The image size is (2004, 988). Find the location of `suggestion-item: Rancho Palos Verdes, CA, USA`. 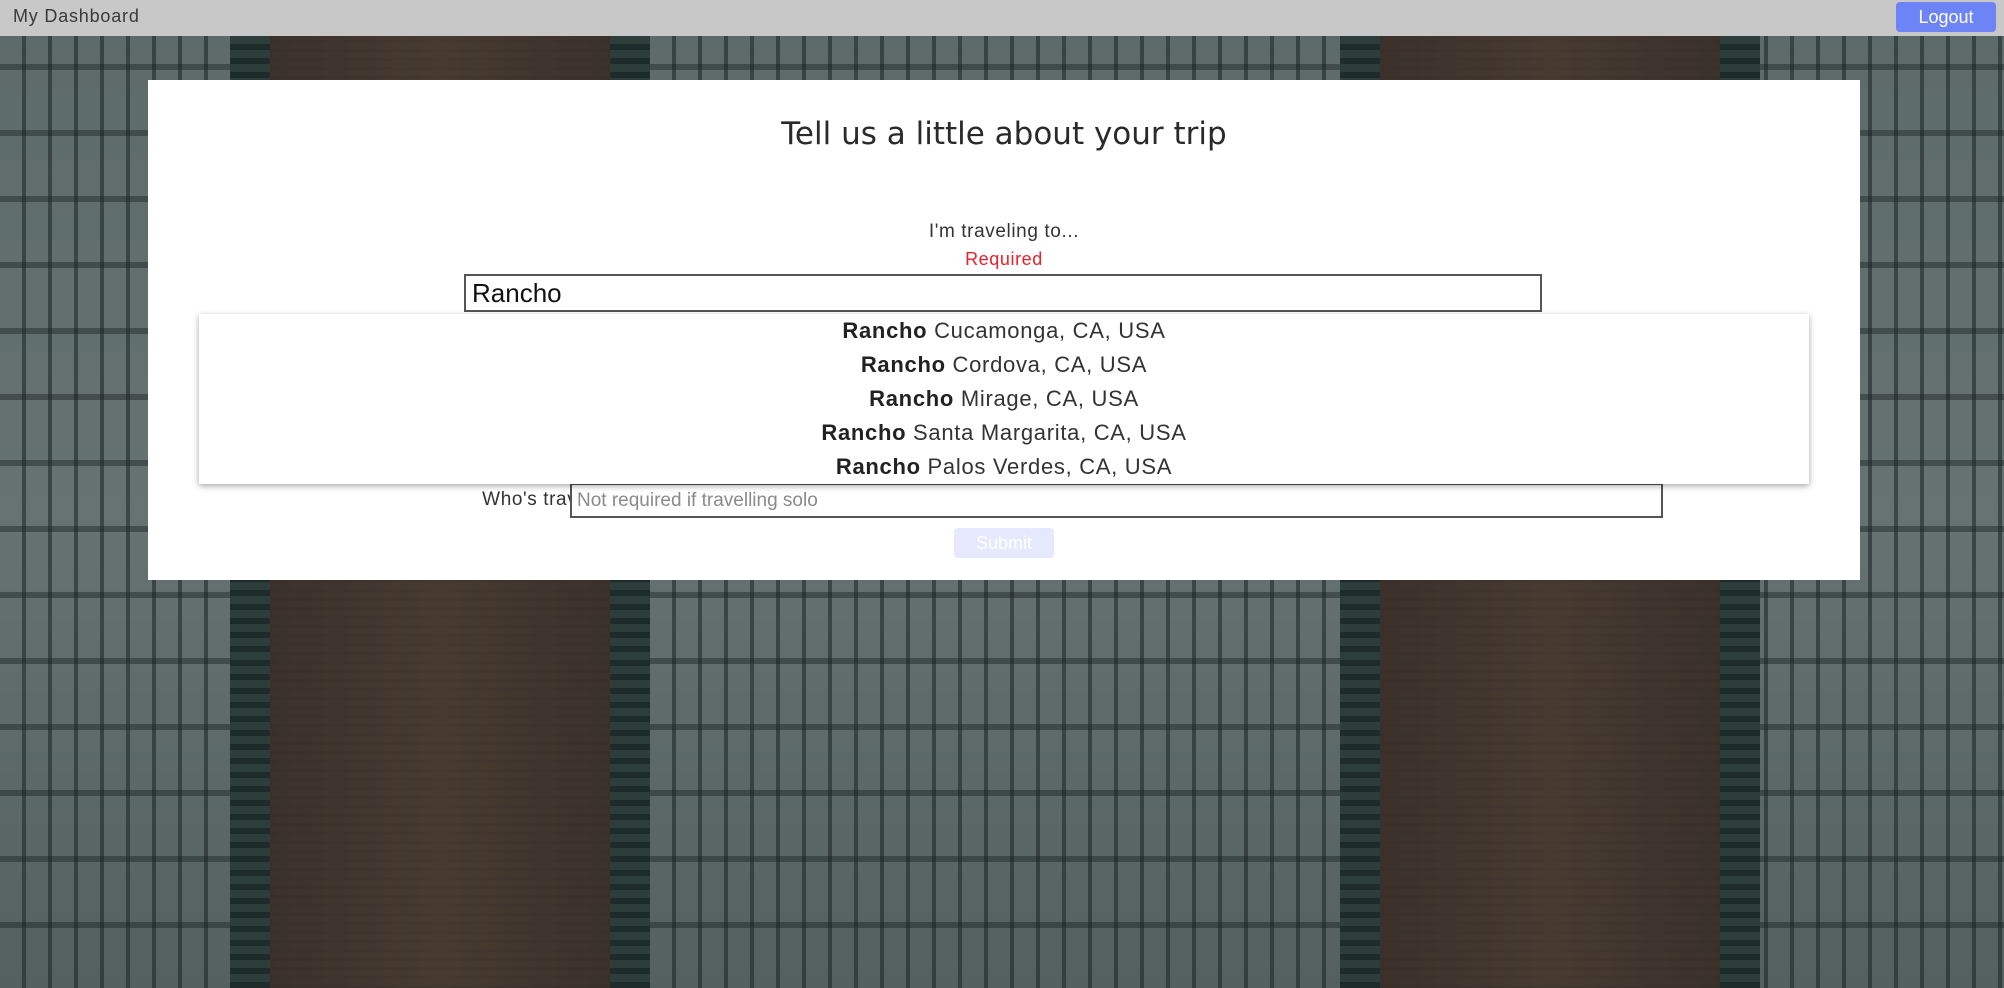

suggestion-item: Rancho Palos Verdes, CA, USA is located at coordinates (1004, 467).